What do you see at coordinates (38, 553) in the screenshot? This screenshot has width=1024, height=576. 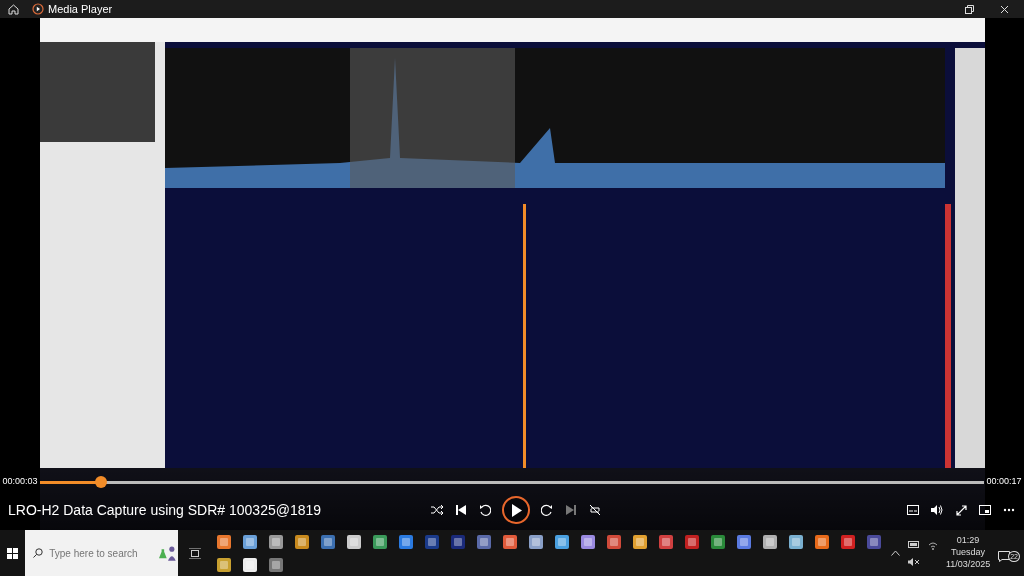 I see `search-icon` at bounding box center [38, 553].